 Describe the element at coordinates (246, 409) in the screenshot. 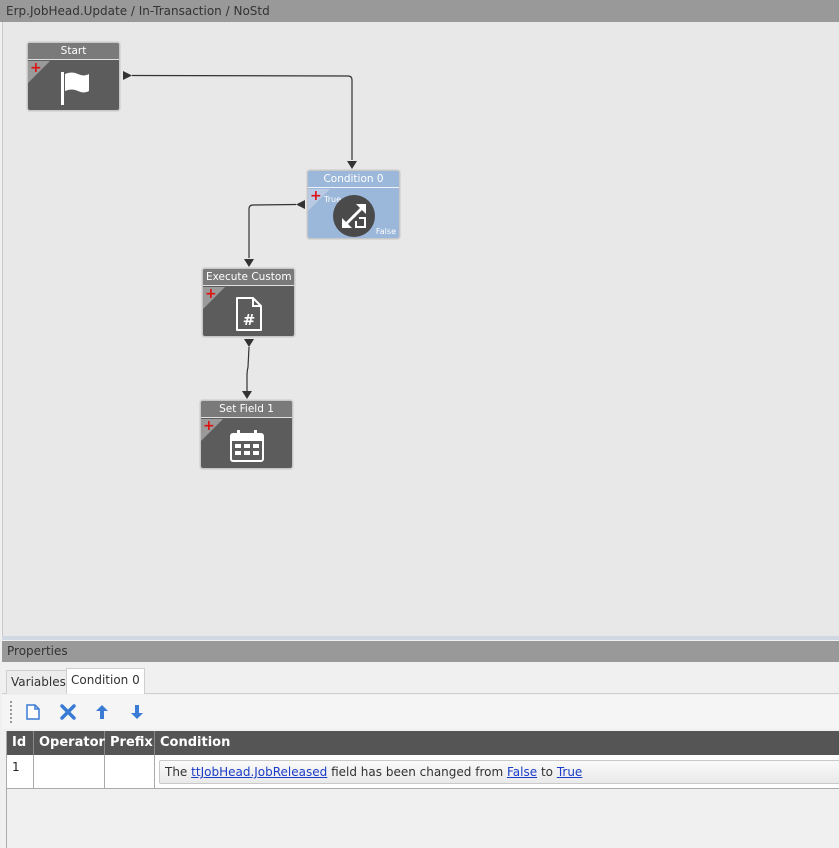

I see `set-field-node-label: Set Field 1` at that location.